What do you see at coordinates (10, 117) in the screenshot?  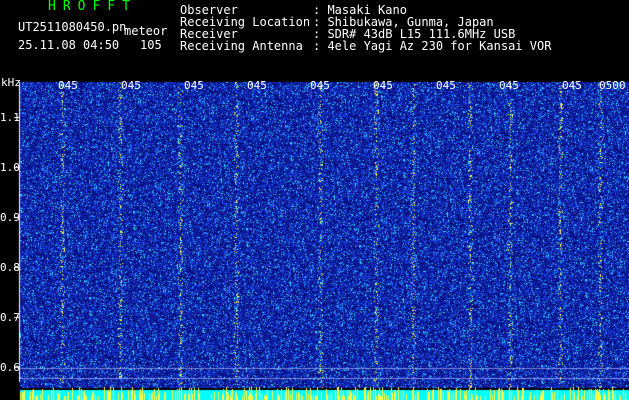 I see `y-tick-label: 1.1` at bounding box center [10, 117].